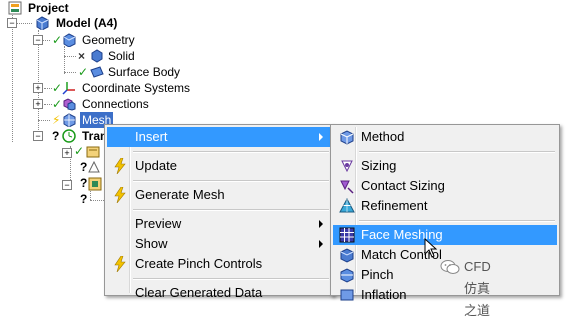 The height and width of the screenshot is (322, 566). What do you see at coordinates (347, 205) in the screenshot?
I see `refinement-icon` at bounding box center [347, 205].